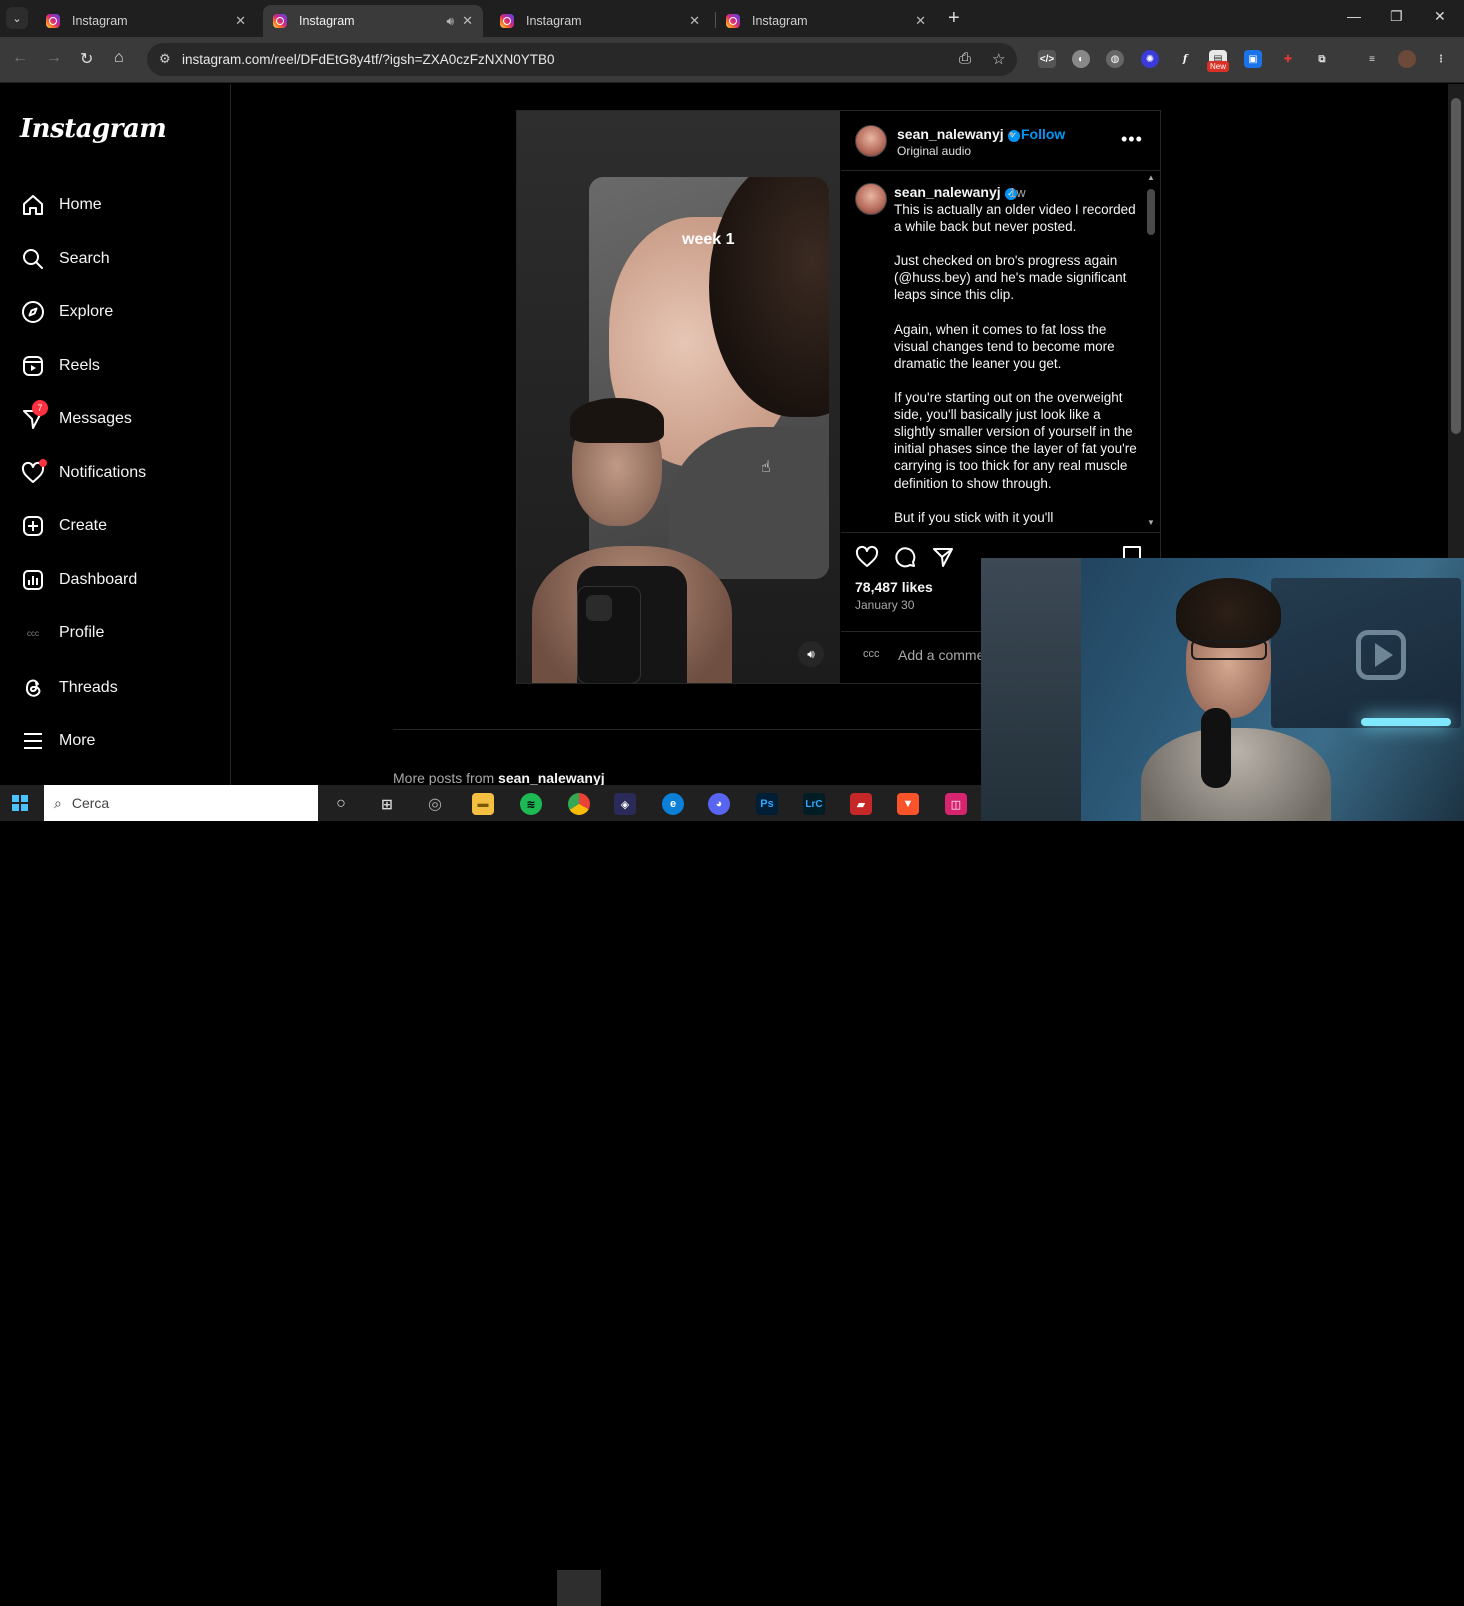  What do you see at coordinates (1150, 59) in the screenshot?
I see `extension-gear-icon: ✺` at bounding box center [1150, 59].